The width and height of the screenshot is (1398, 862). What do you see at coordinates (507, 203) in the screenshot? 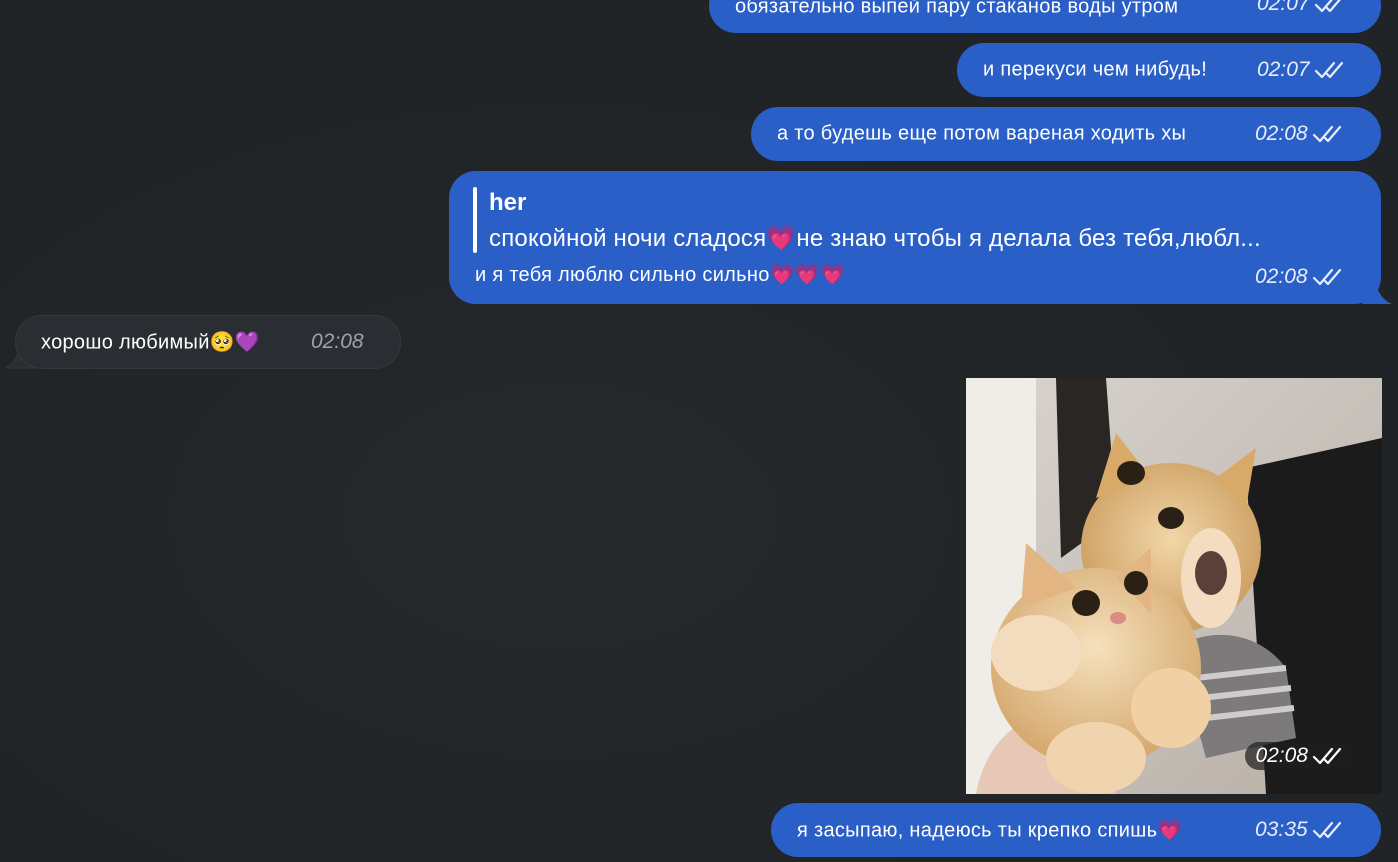
I see `reply-author: her` at bounding box center [507, 203].